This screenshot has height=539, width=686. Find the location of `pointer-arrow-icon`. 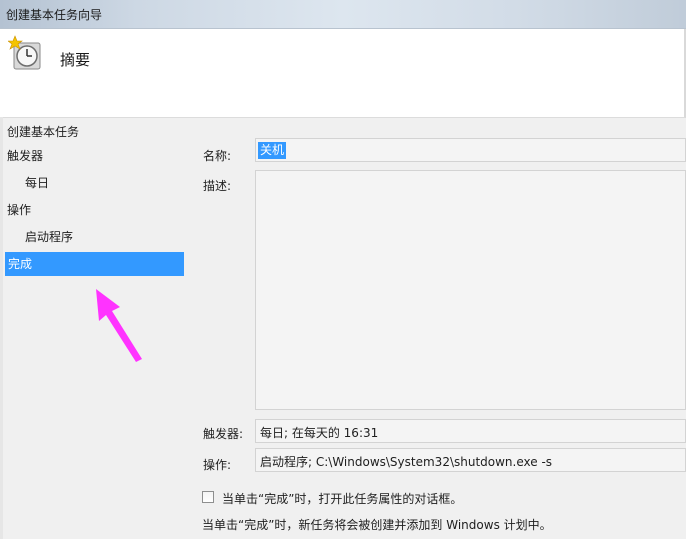

pointer-arrow-icon is located at coordinates (119, 325).